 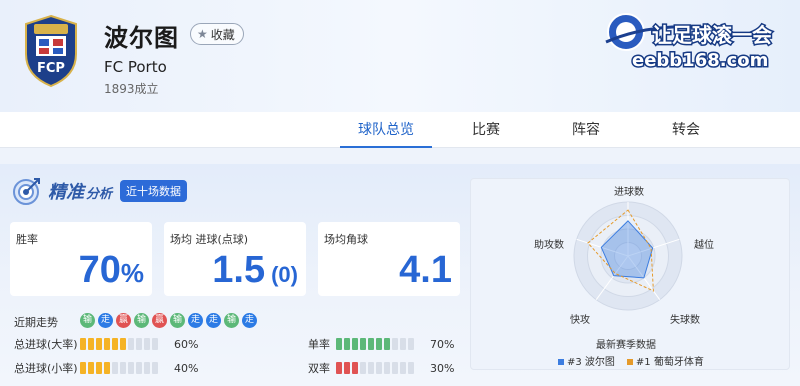 I want to click on team-name: 波尔图, so click(x=141, y=38).